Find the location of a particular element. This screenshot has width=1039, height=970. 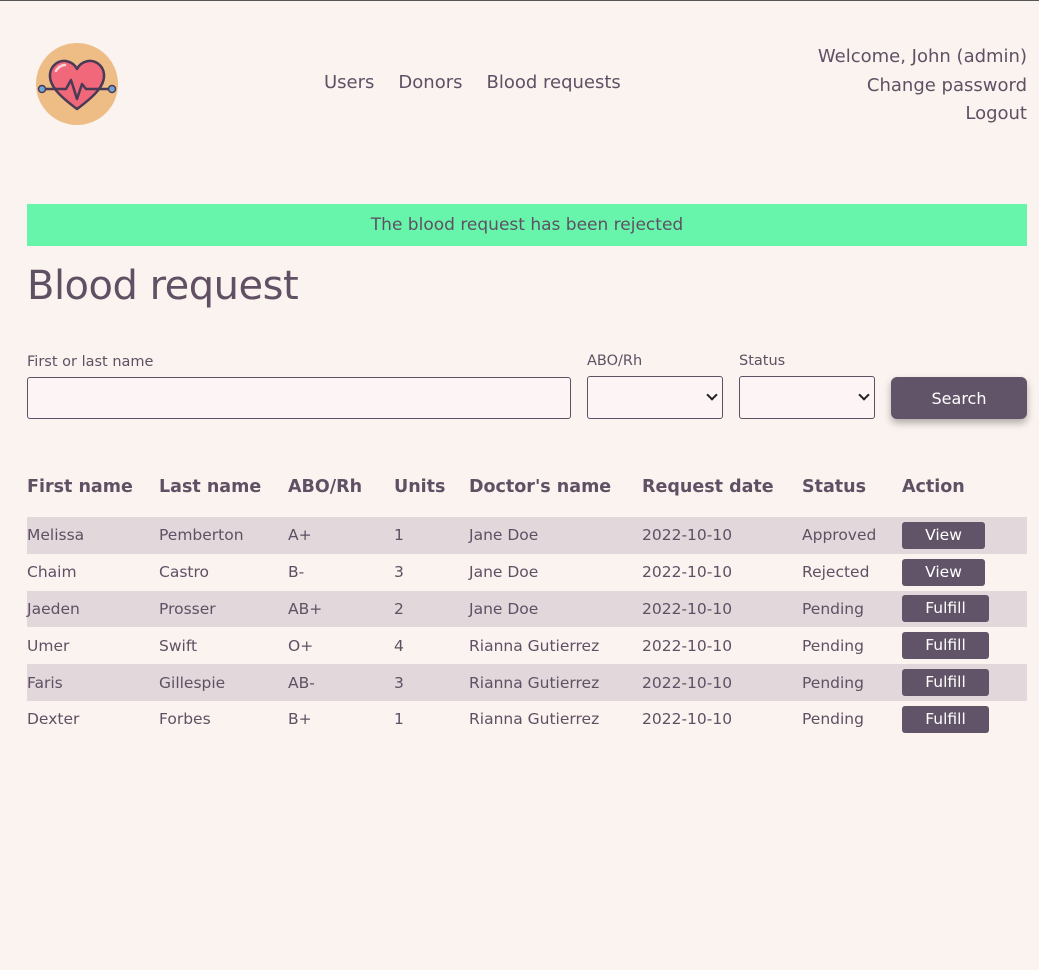

cell-status: Approved is located at coordinates (839, 535).